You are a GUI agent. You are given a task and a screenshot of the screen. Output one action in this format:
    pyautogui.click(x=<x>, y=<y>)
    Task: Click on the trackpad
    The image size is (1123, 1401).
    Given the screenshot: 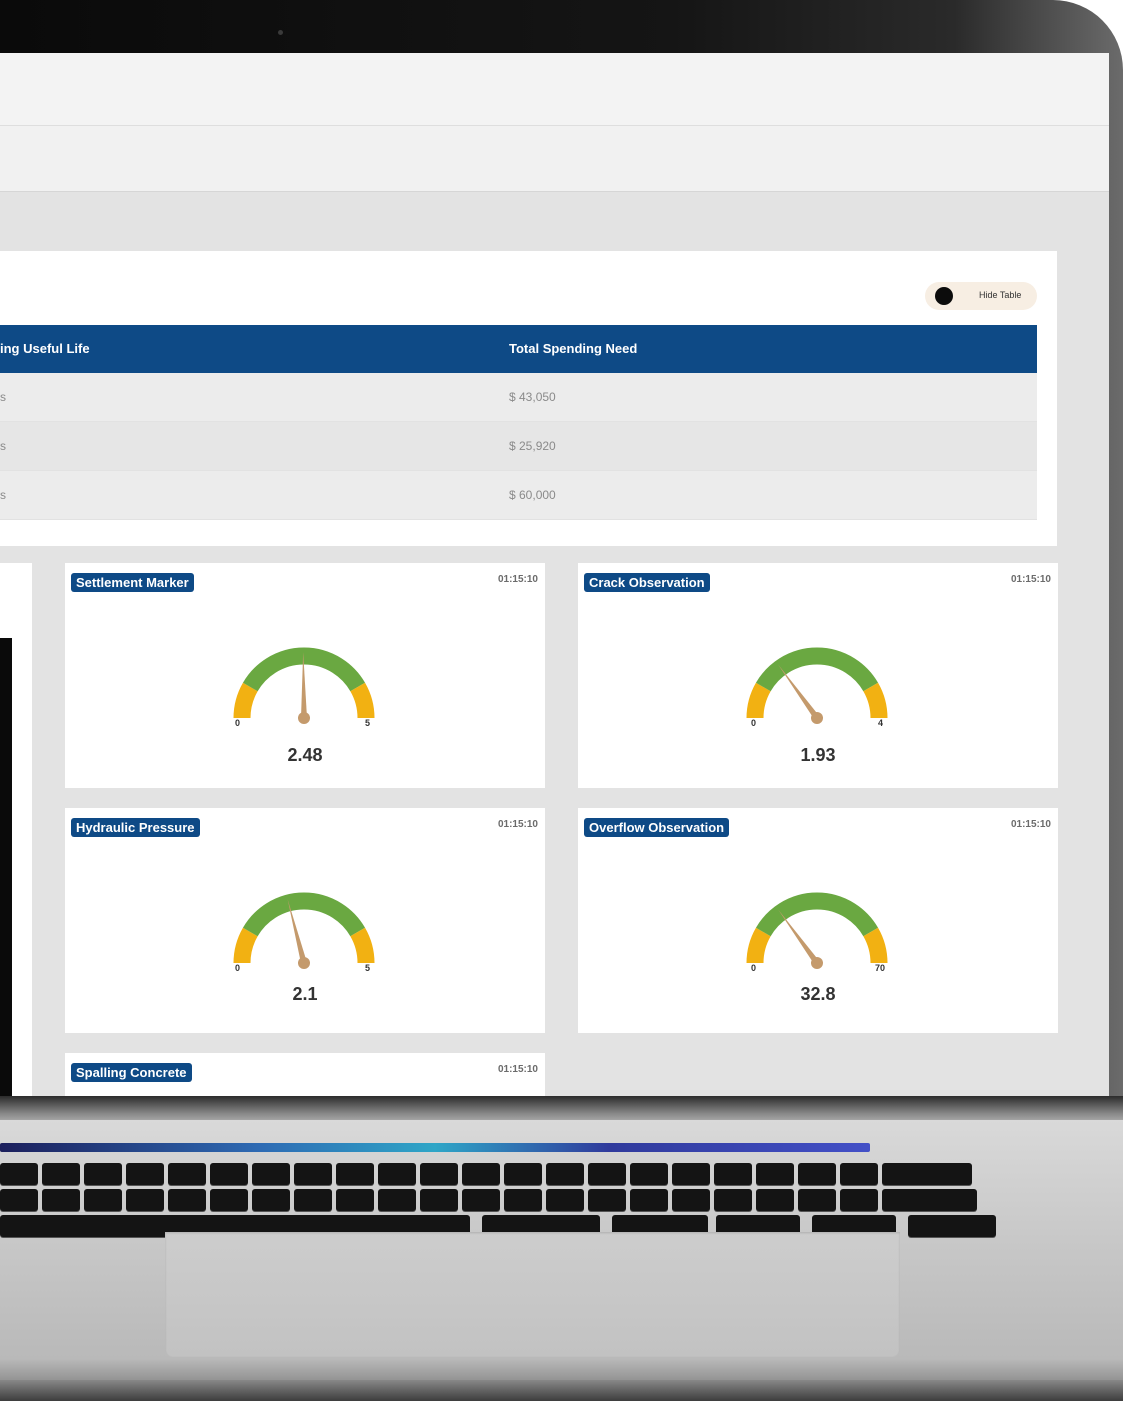 What is the action you would take?
    pyautogui.click(x=532, y=1294)
    